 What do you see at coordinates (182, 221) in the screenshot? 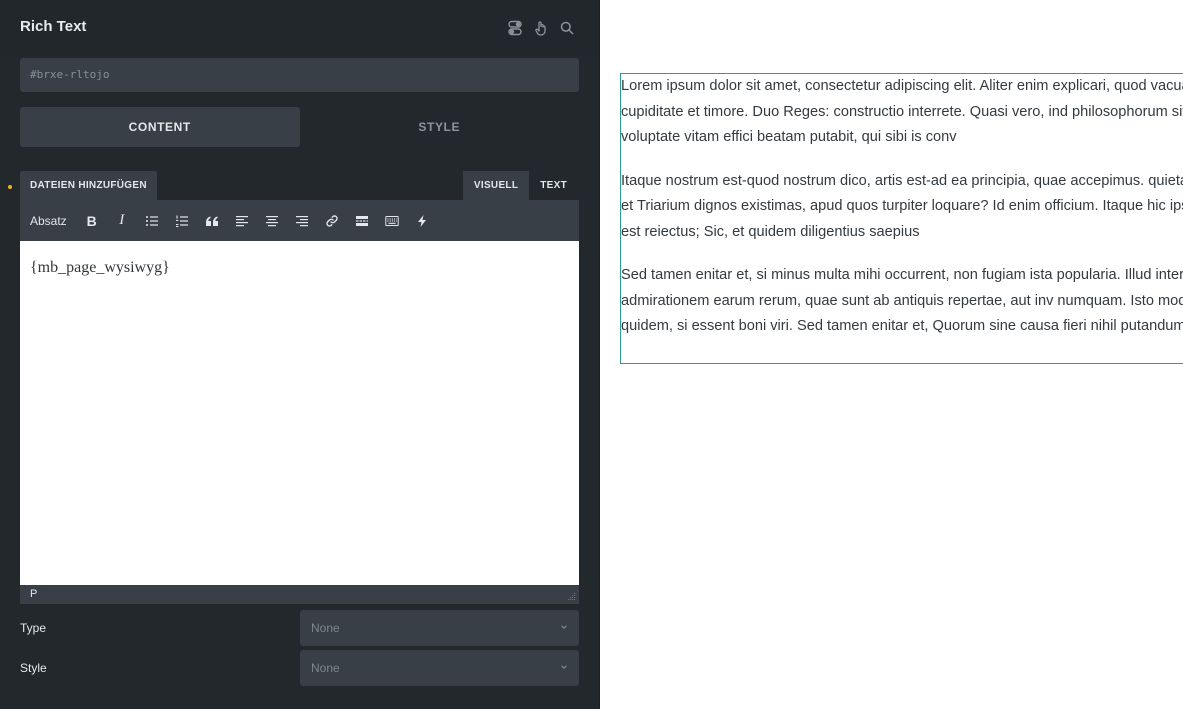
I see `numbered-list-icon` at bounding box center [182, 221].